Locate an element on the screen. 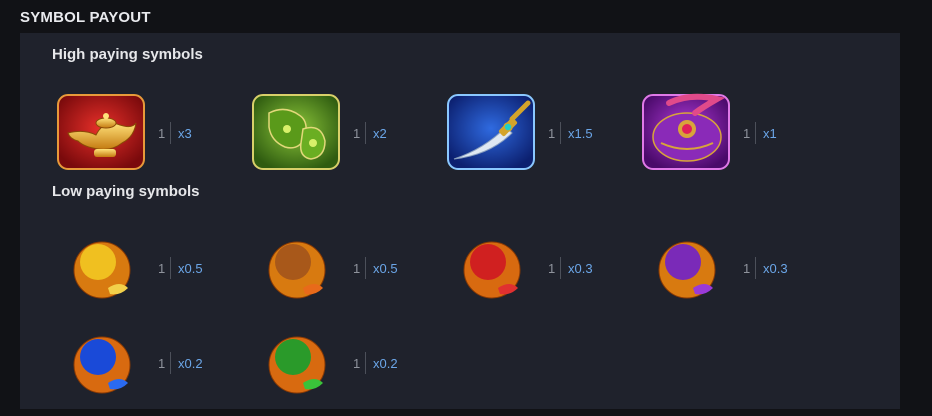 This screenshot has width=932, height=416. blue-pomegranate-icon is located at coordinates (102, 365).